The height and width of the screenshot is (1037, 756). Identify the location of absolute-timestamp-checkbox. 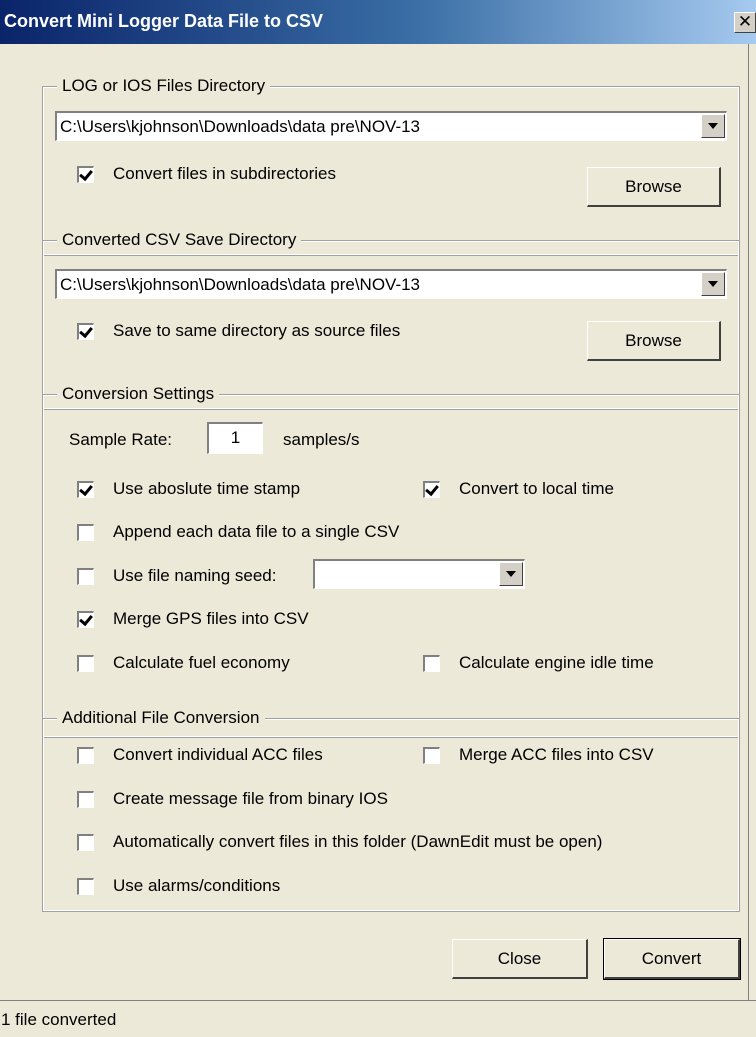
(85, 489).